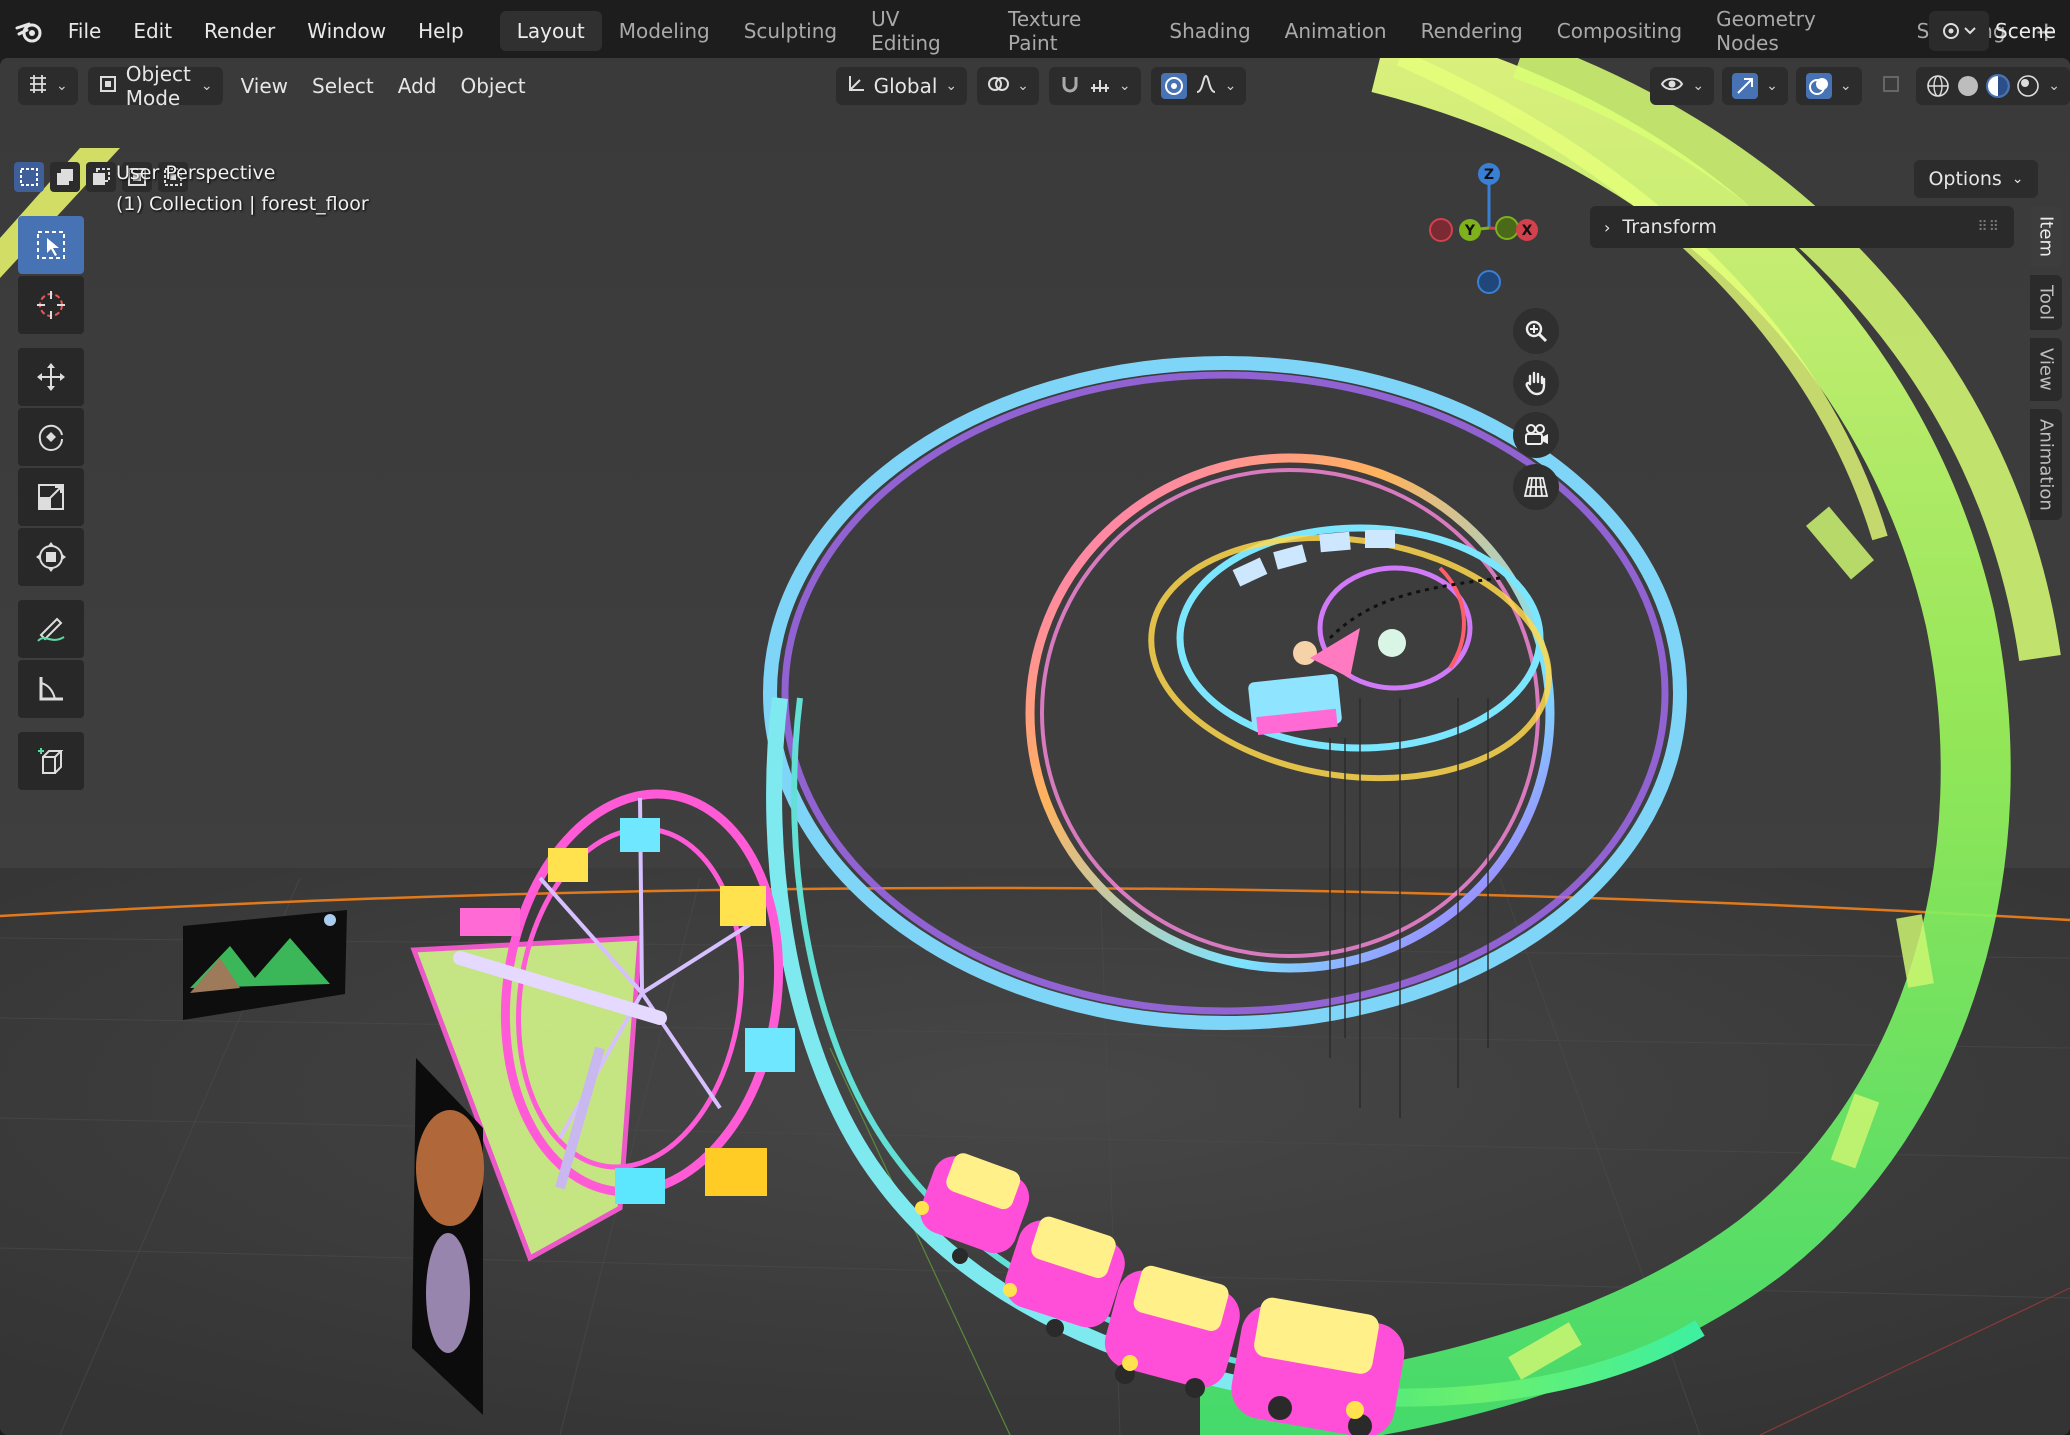  Describe the element at coordinates (905, 86) in the screenshot. I see `orientation-label: Global` at that location.